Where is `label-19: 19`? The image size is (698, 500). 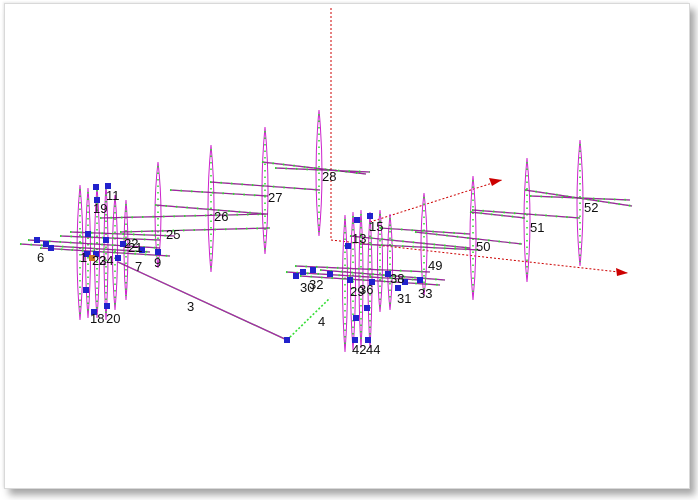
label-19: 19 is located at coordinates (100, 208).